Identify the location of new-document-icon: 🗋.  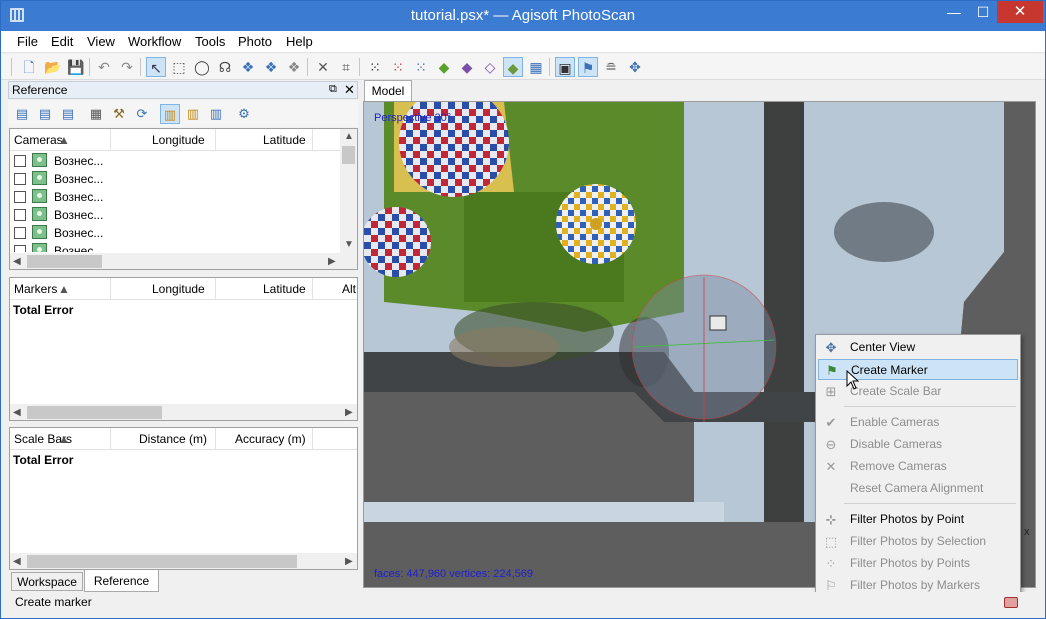
(29, 67).